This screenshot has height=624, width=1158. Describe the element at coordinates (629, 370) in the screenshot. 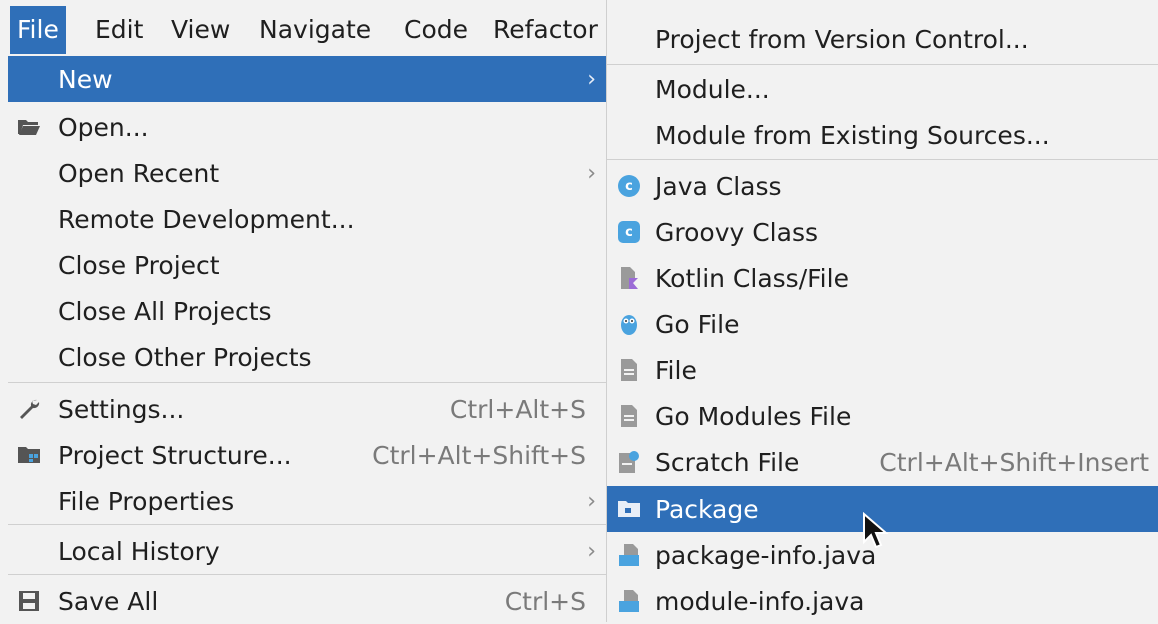

I see `file-icon` at that location.